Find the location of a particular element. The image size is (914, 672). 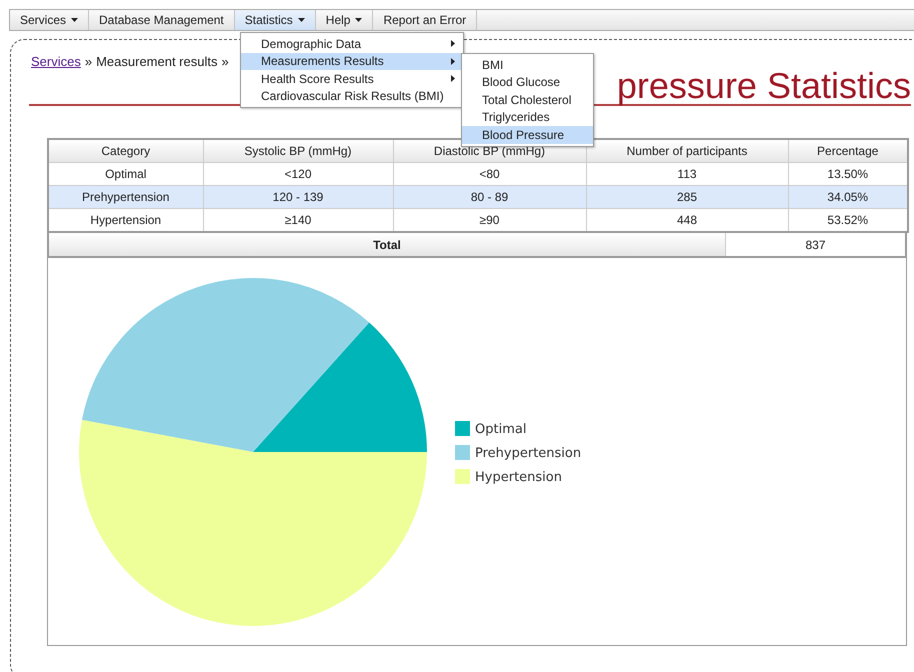

menu-item: Blood Glucose is located at coordinates (527, 82).